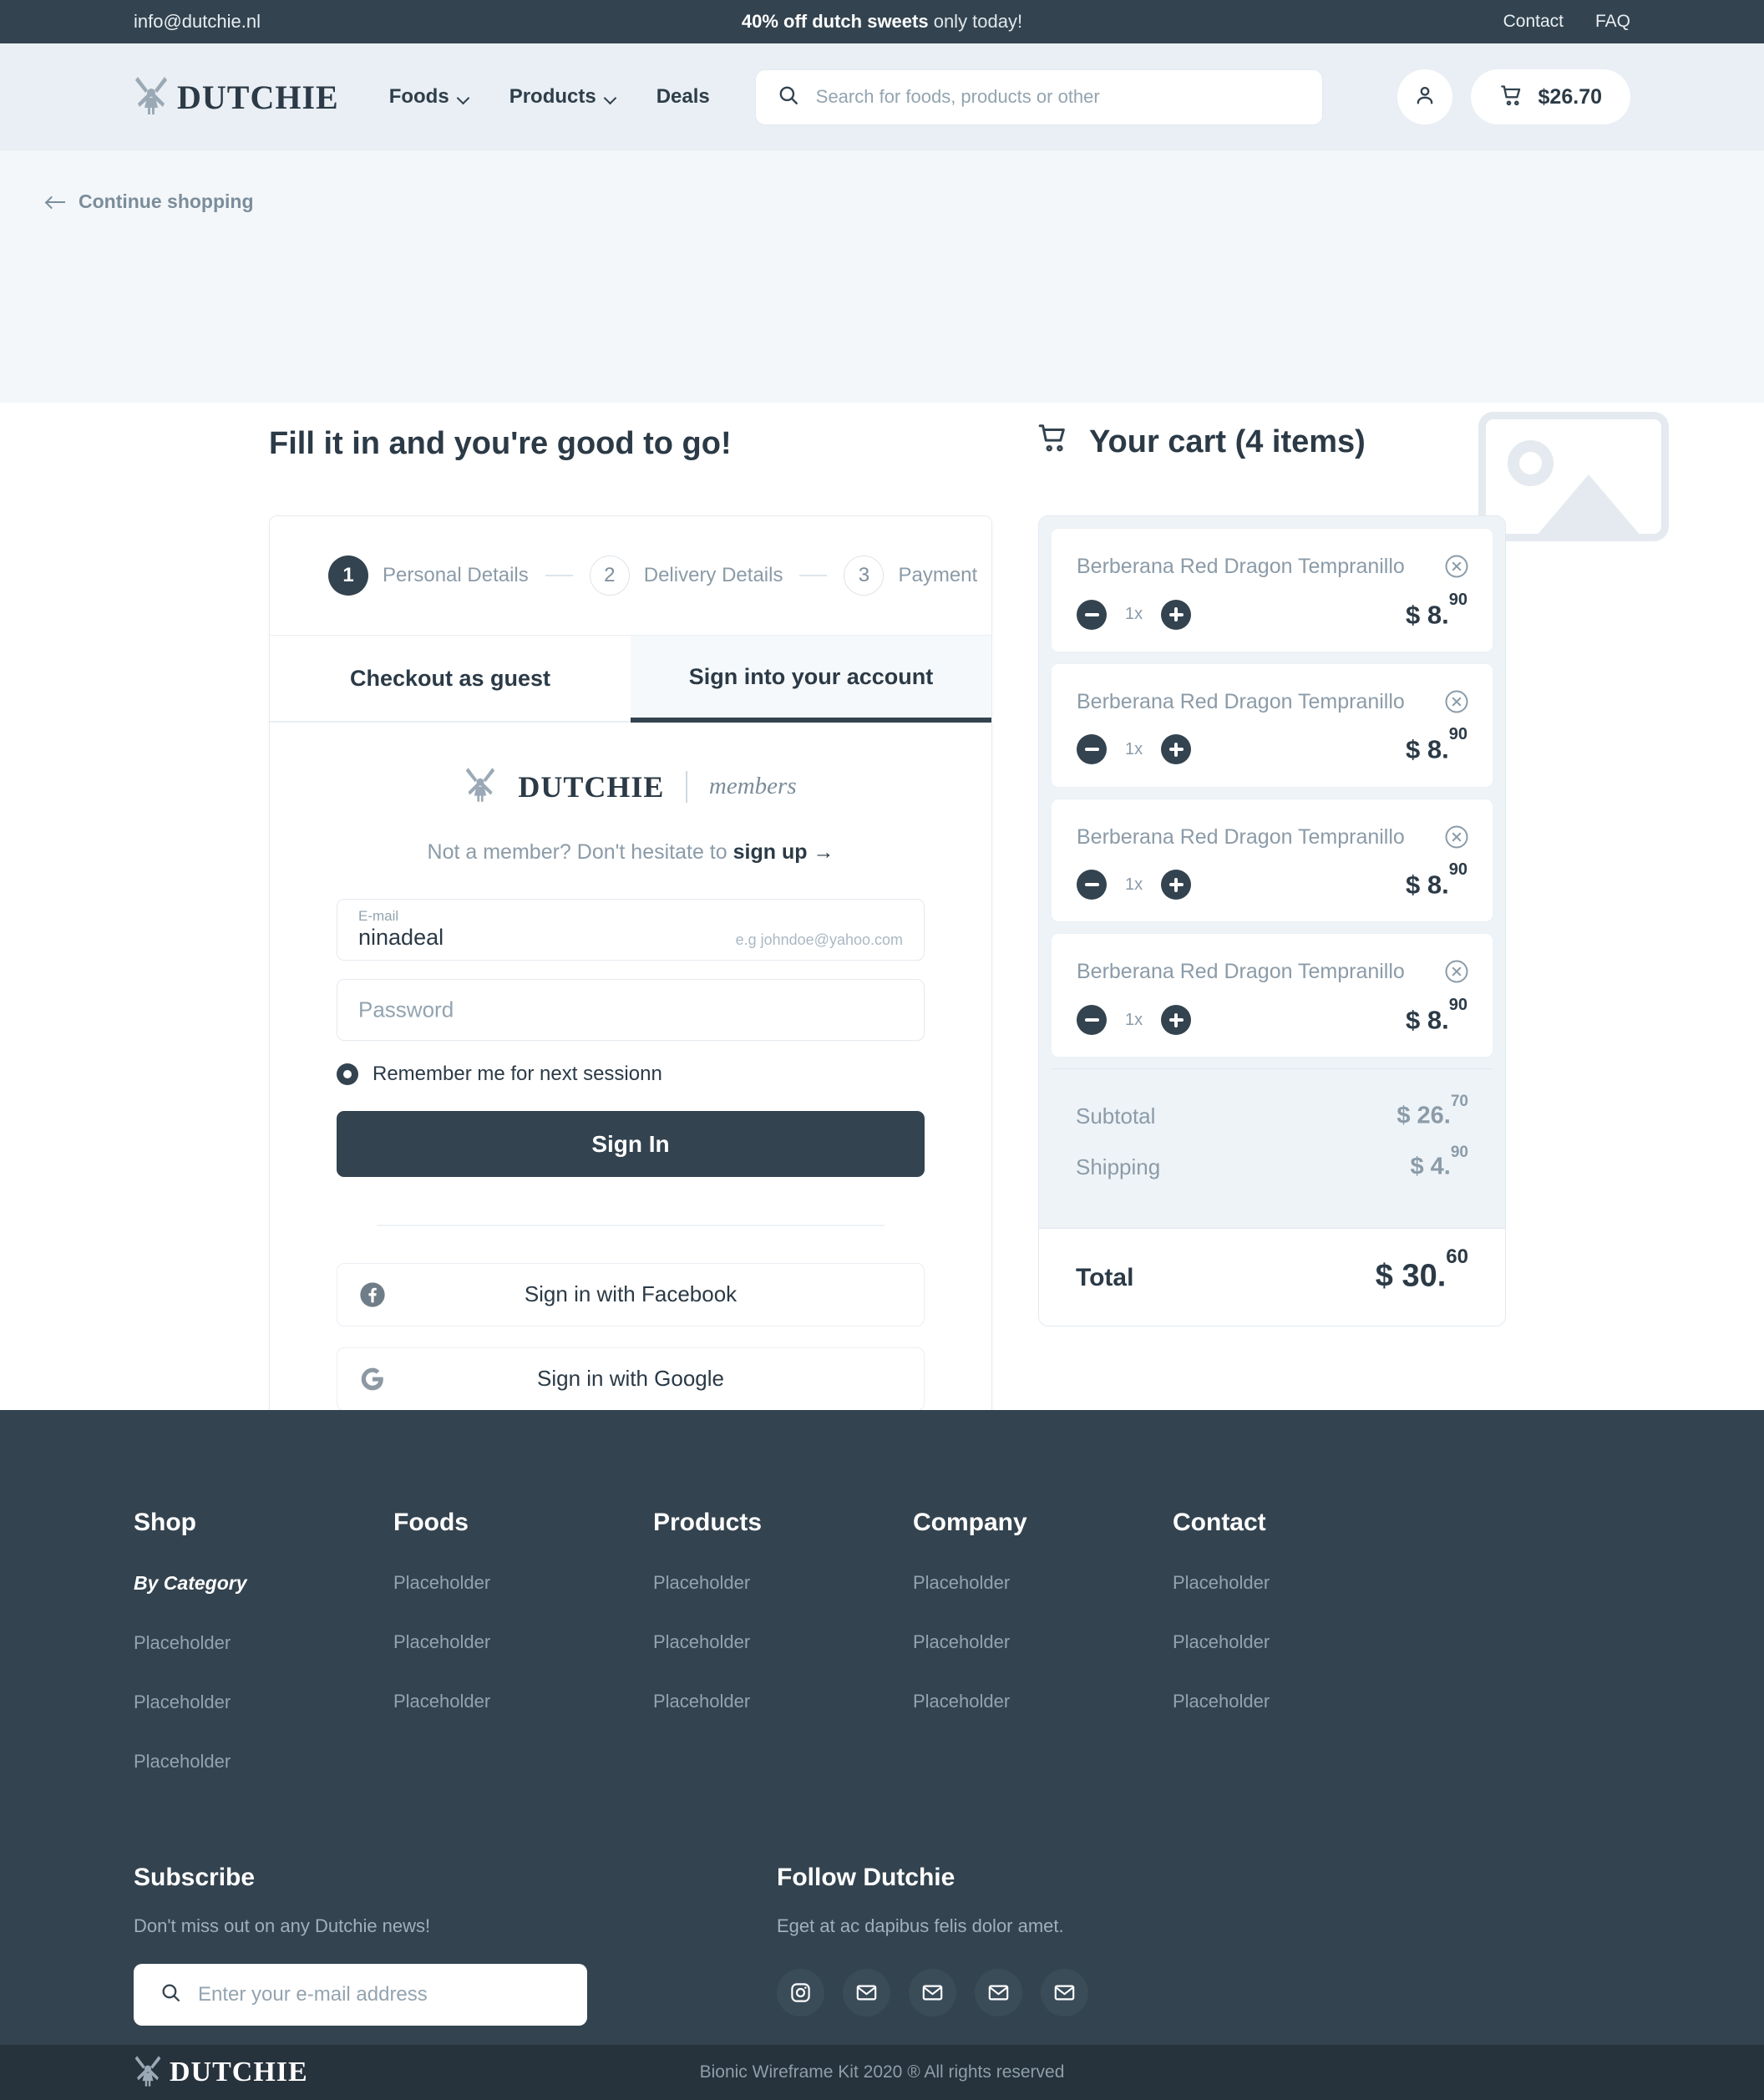 This screenshot has height=2100, width=1764. What do you see at coordinates (864, 575) in the screenshot?
I see `step-3-number: 3` at bounding box center [864, 575].